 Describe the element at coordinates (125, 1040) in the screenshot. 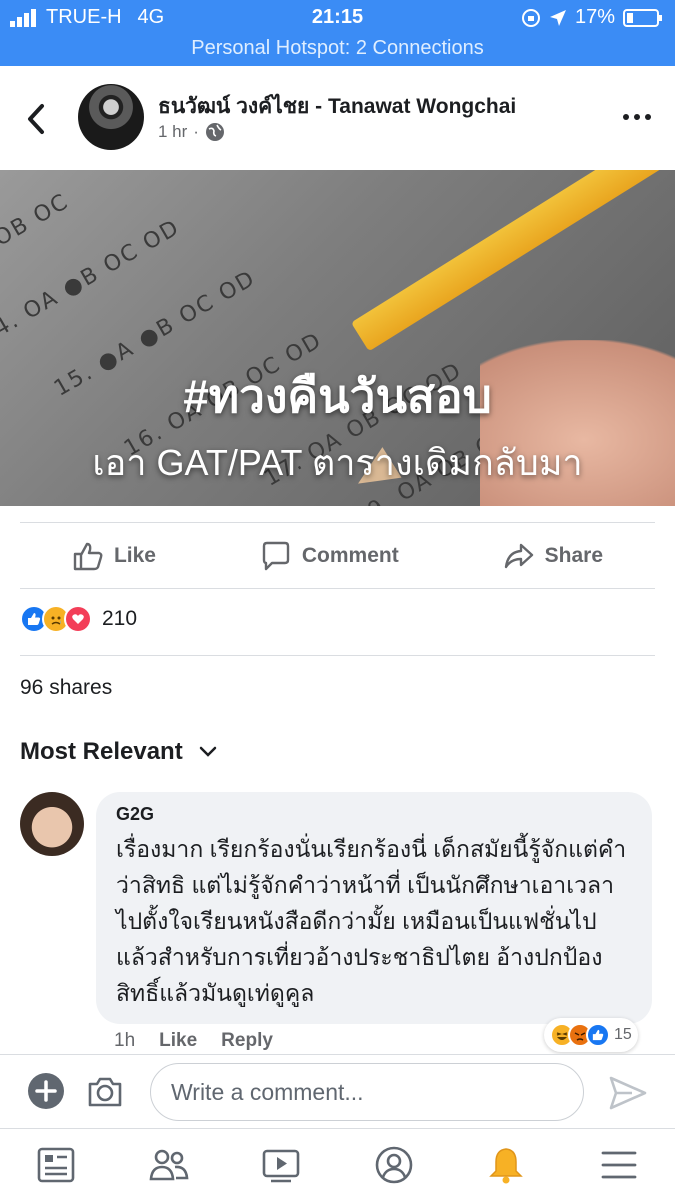

I see `comment-time: 1h` at that location.